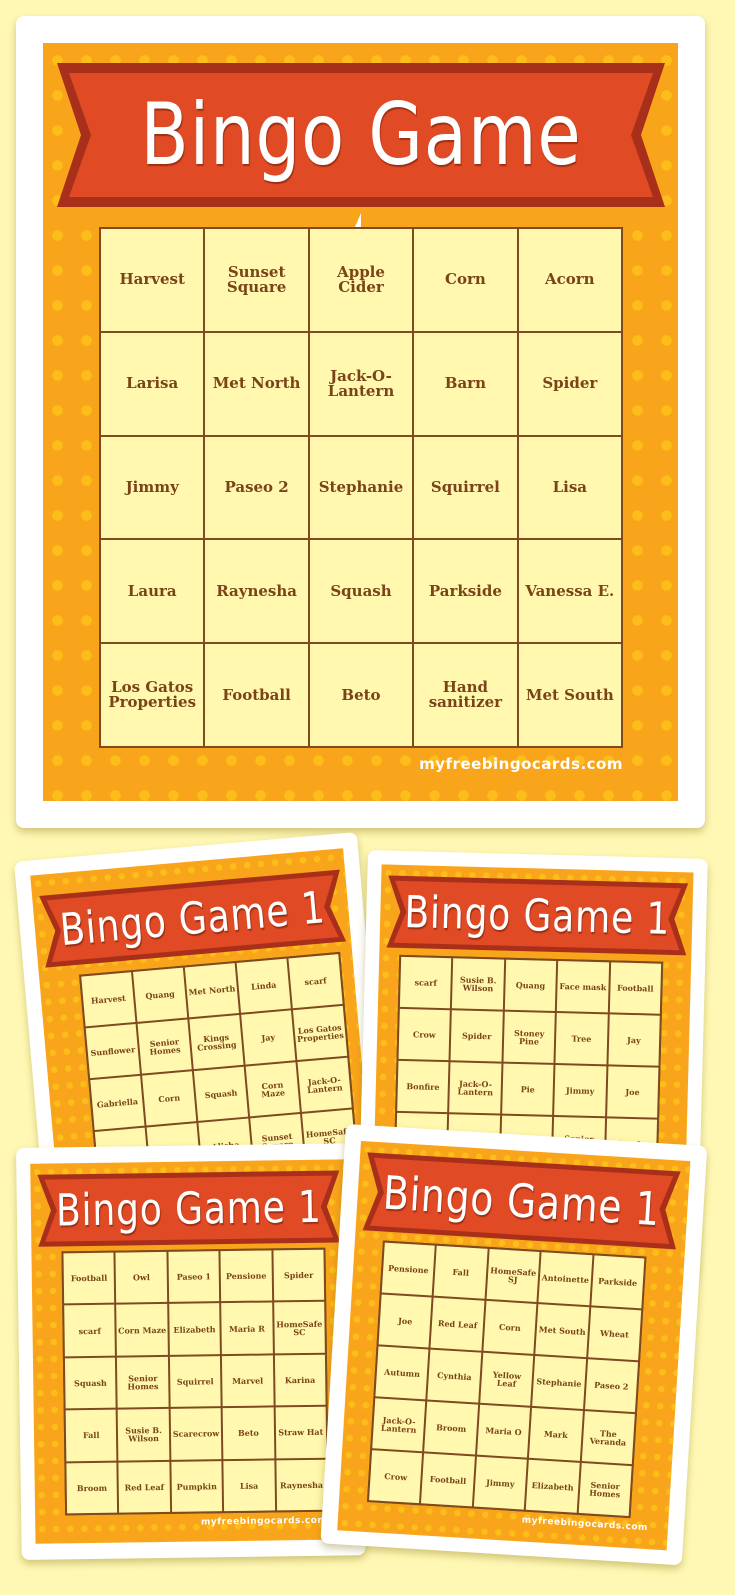 The height and width of the screenshot is (1595, 735). I want to click on bingo-cell: Scarecrow, so click(196, 1434).